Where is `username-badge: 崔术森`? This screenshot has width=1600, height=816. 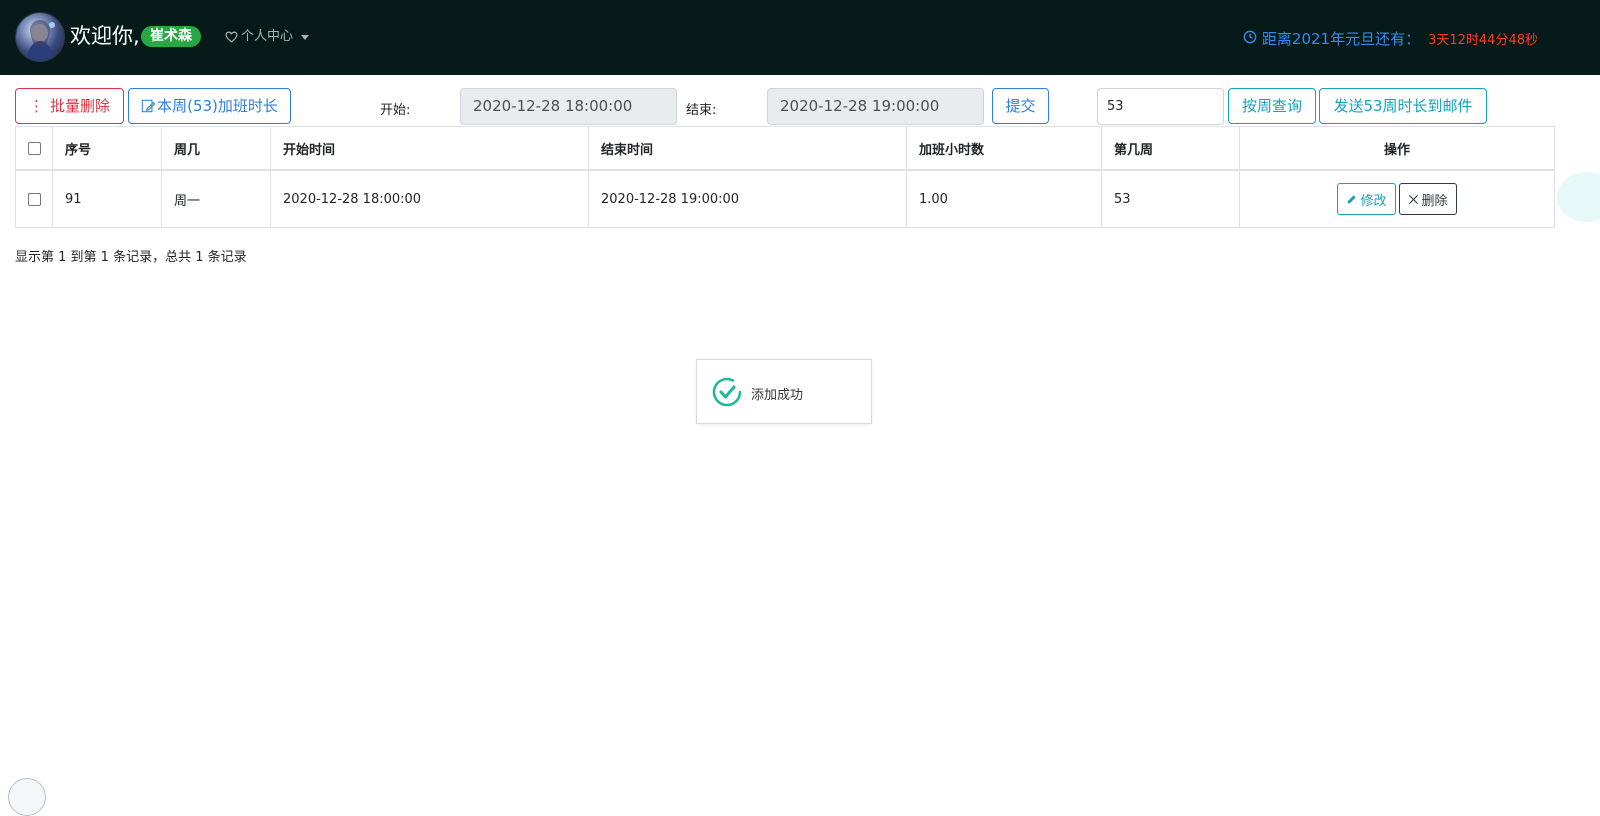
username-badge: 崔术森 is located at coordinates (171, 36).